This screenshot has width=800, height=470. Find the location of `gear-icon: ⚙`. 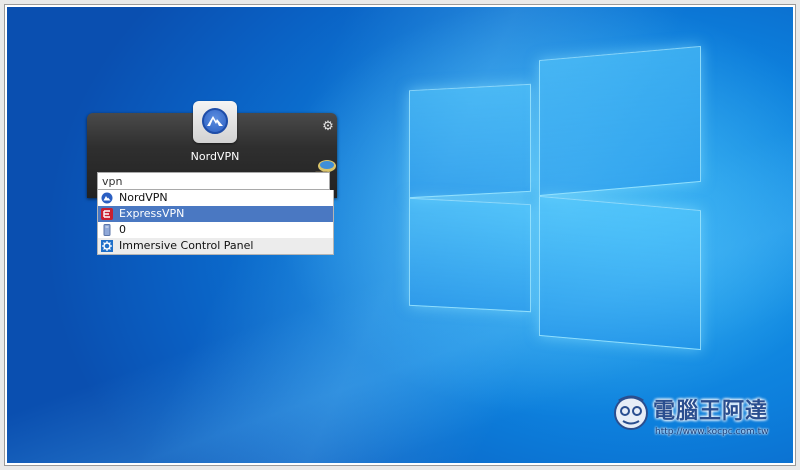

gear-icon: ⚙ is located at coordinates (328, 127).